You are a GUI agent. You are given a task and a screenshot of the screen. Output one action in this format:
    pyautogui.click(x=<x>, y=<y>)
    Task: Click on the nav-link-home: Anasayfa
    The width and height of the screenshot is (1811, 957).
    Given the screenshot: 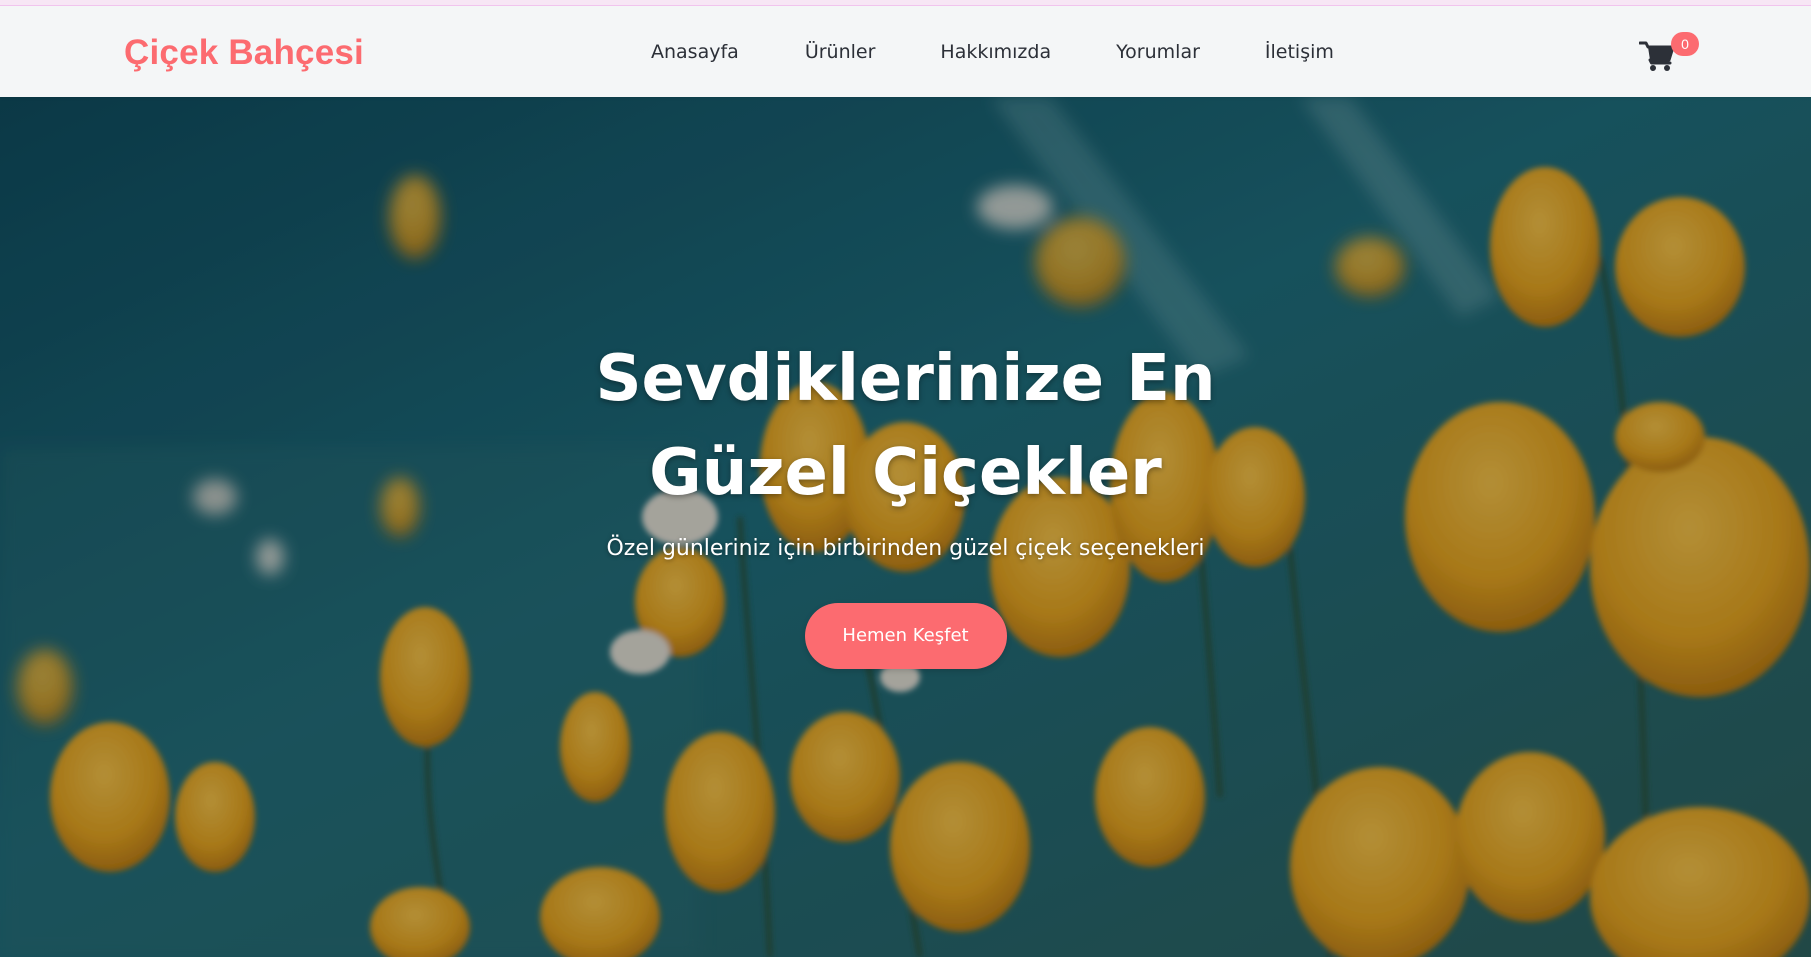 What is the action you would take?
    pyautogui.click(x=695, y=52)
    